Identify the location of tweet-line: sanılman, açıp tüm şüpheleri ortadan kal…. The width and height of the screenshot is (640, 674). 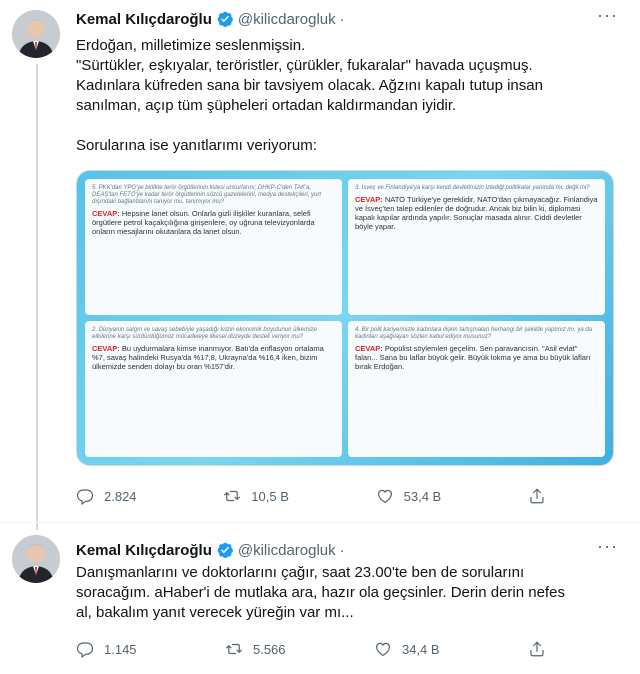
(266, 105).